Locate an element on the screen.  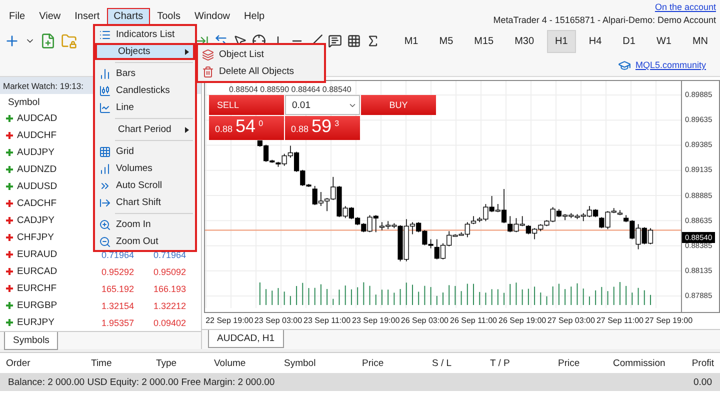
time-label: 27 Sep 03:00 is located at coordinates (571, 320).